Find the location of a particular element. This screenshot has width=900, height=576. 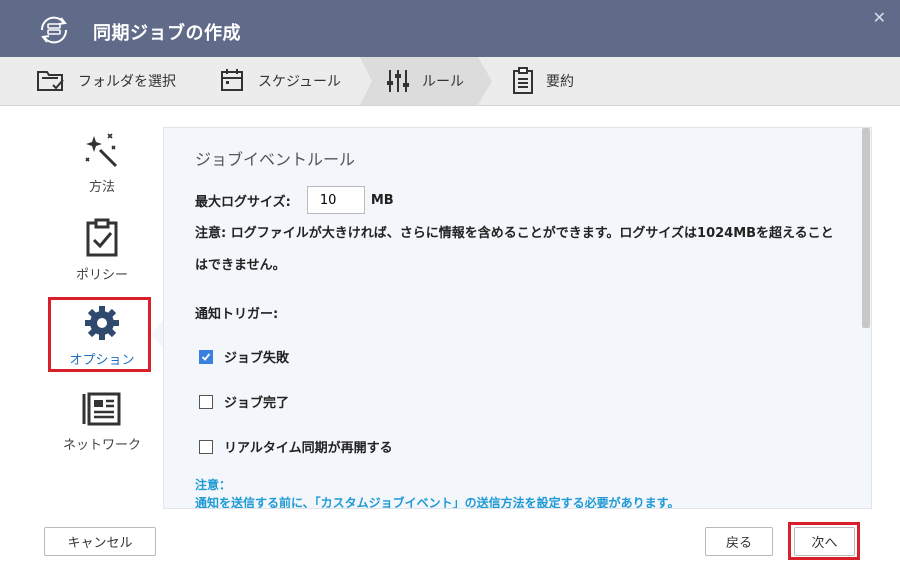

step-label: ルール is located at coordinates (443, 82).